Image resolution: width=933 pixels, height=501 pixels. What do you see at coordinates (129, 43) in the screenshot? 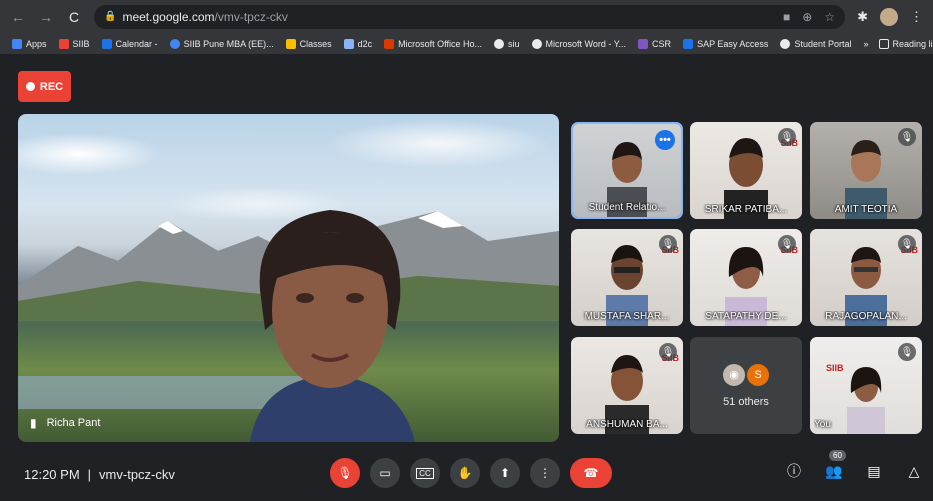
I see `bookmark-calendar: Calendar -` at bounding box center [129, 43].